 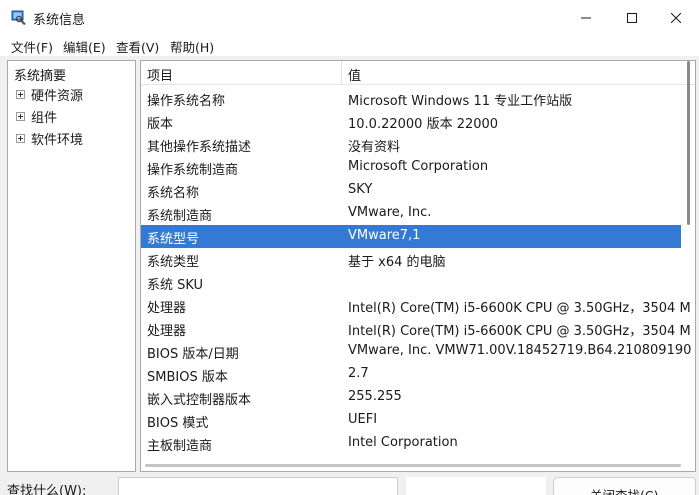 I want to click on row-item-cell: 操作系统制造商, so click(x=193, y=170).